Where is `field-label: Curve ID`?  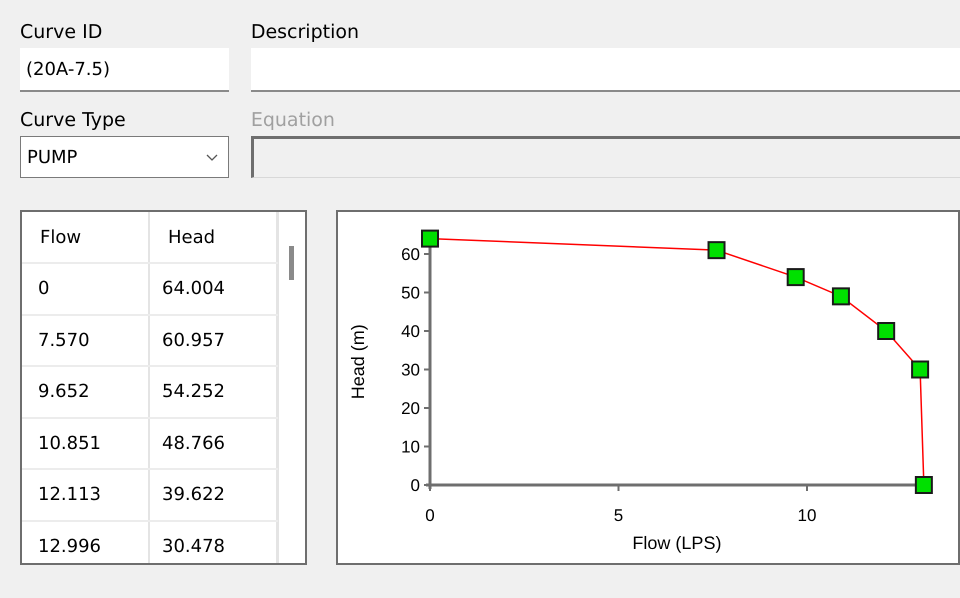 field-label: Curve ID is located at coordinates (62, 32).